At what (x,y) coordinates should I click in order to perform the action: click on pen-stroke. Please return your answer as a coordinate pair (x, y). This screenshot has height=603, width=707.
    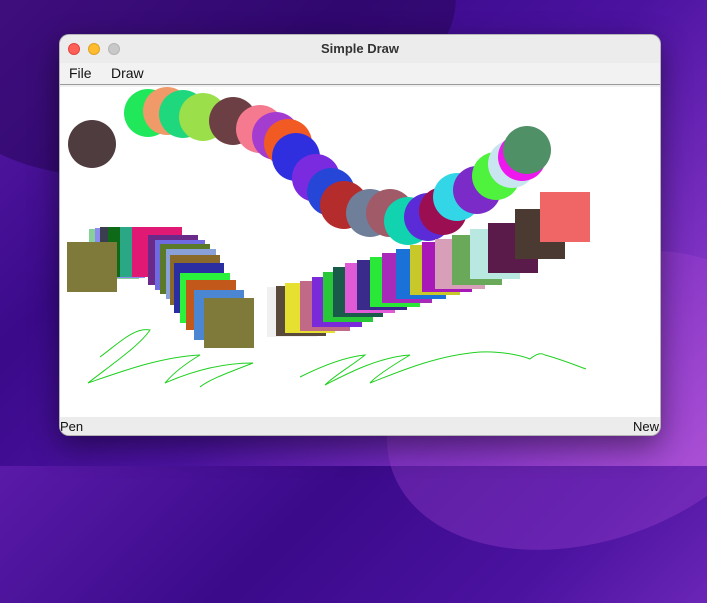
    Looking at the image, I should click on (443, 368).